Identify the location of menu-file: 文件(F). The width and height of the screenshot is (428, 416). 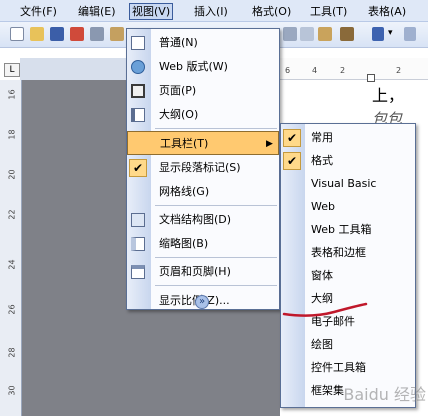
(38, 11).